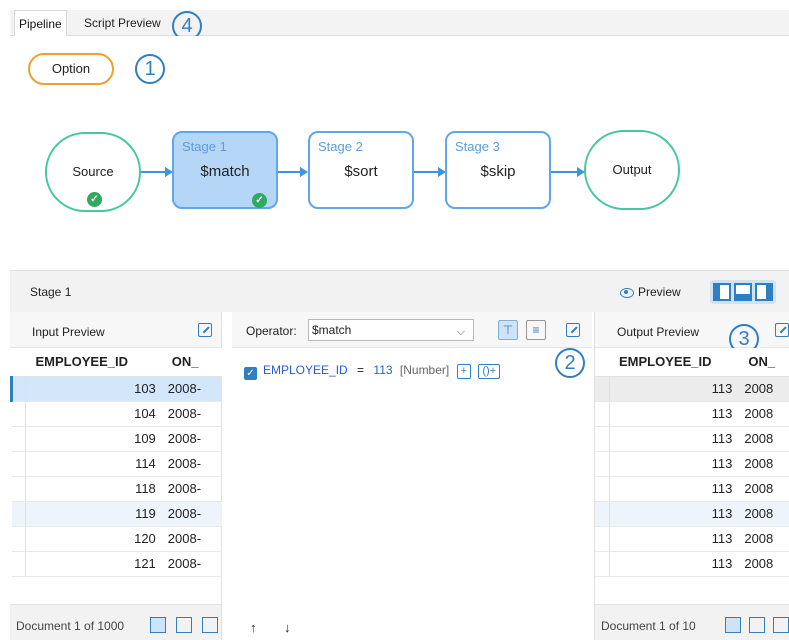 The image size is (789, 640). I want to click on condition-operator: =, so click(360, 370).